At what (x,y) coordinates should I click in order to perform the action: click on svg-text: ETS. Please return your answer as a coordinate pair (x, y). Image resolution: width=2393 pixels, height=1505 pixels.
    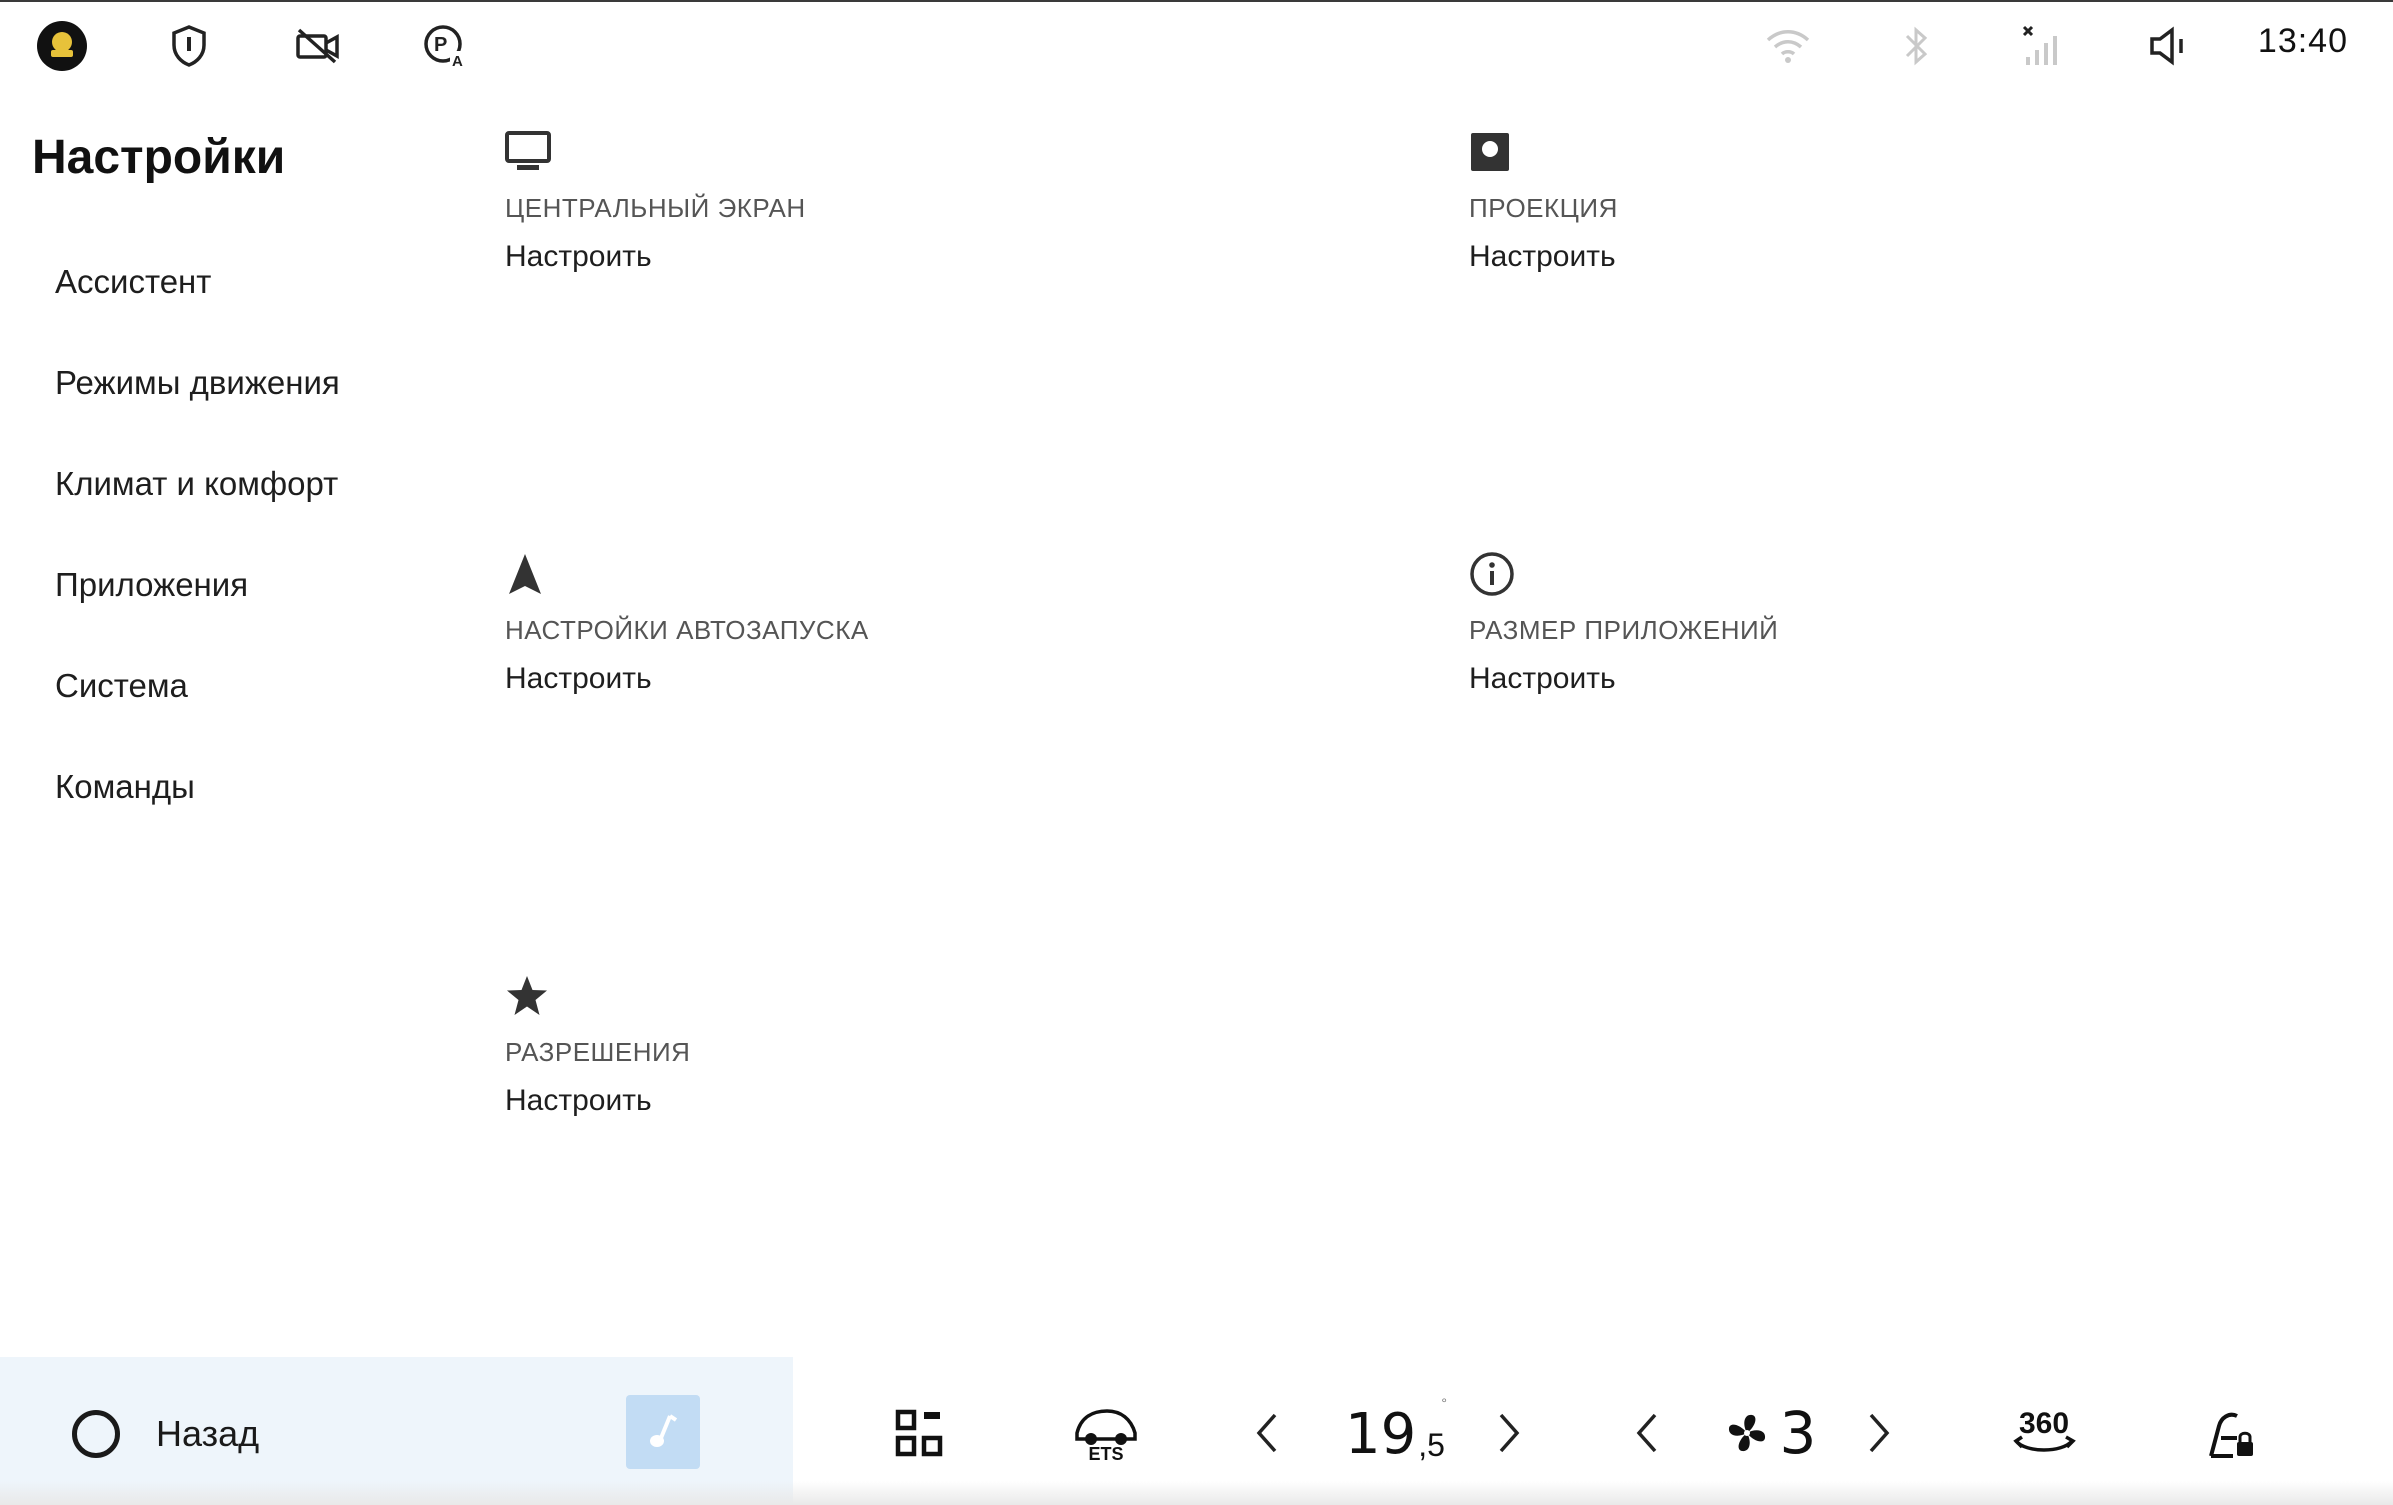
    Looking at the image, I should click on (1105, 1453).